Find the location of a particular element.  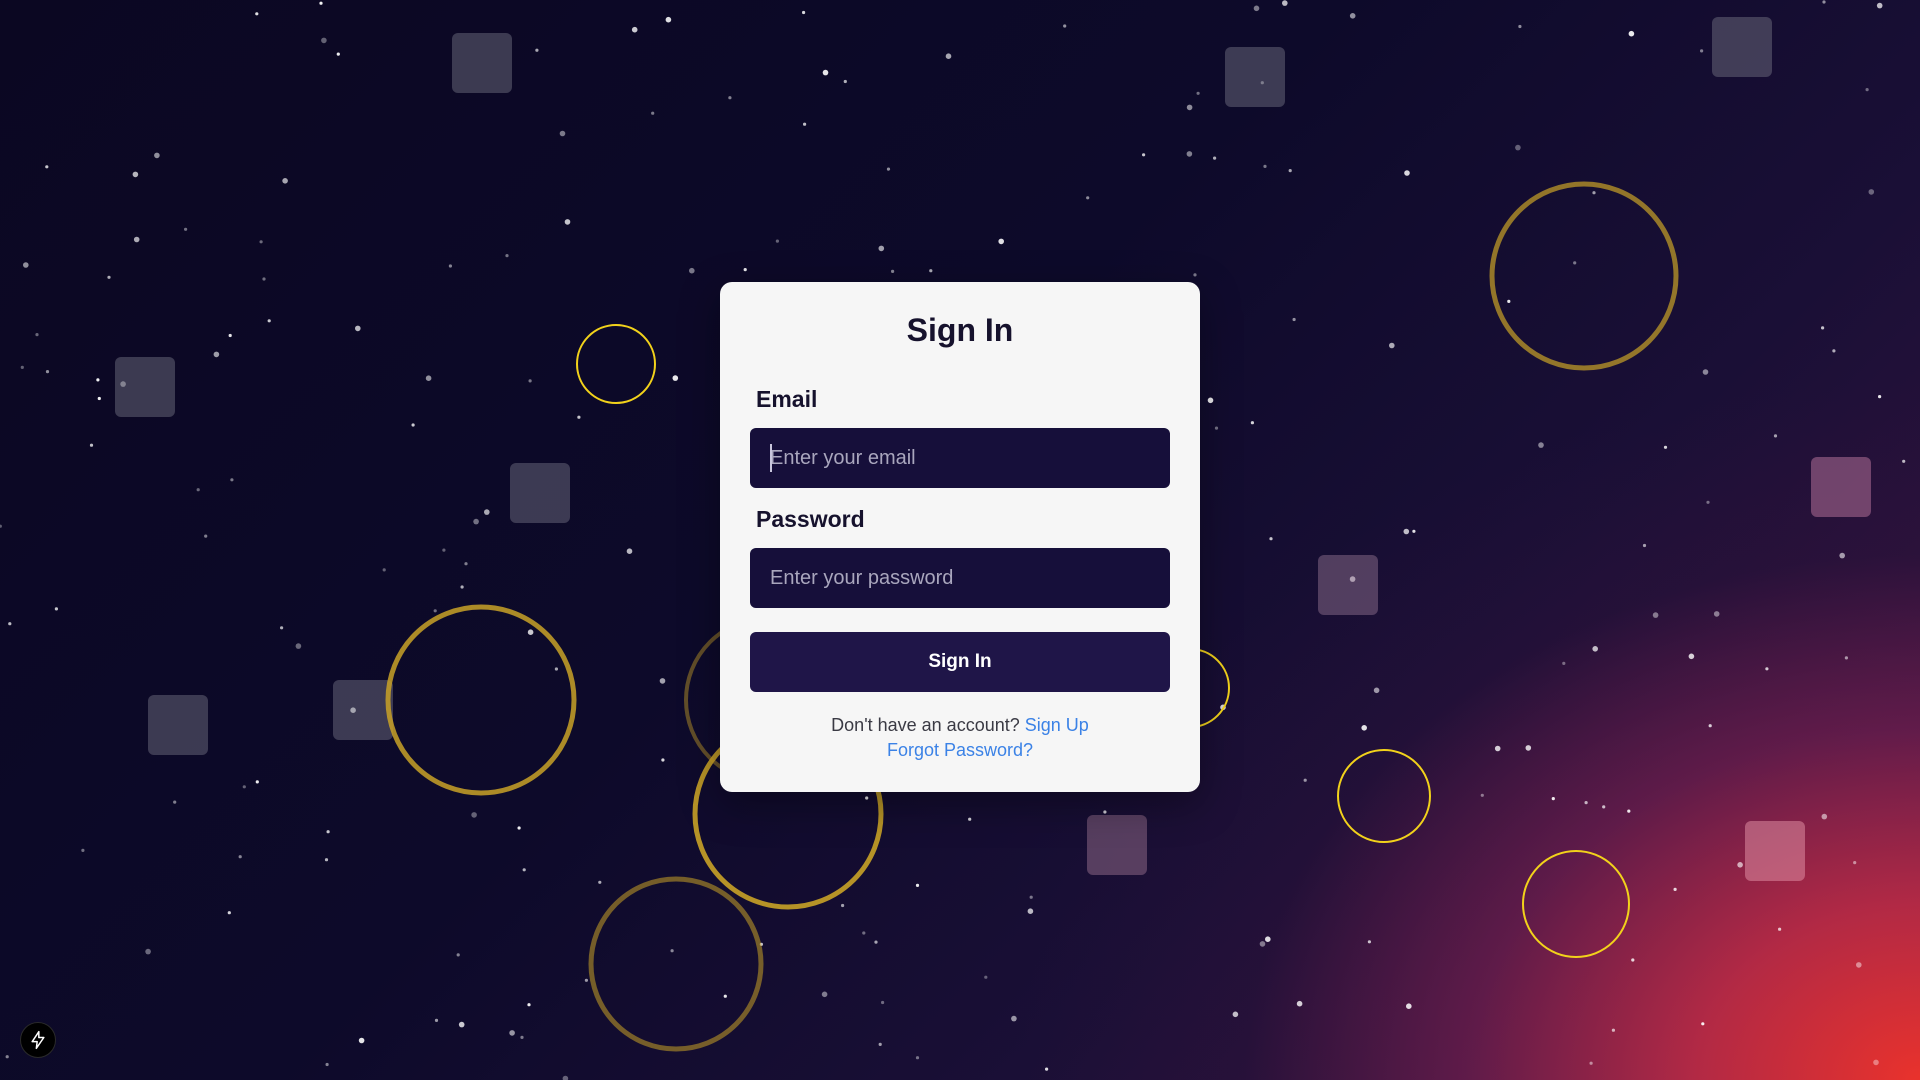

no-account-text: Don't have an account? is located at coordinates (925, 725).